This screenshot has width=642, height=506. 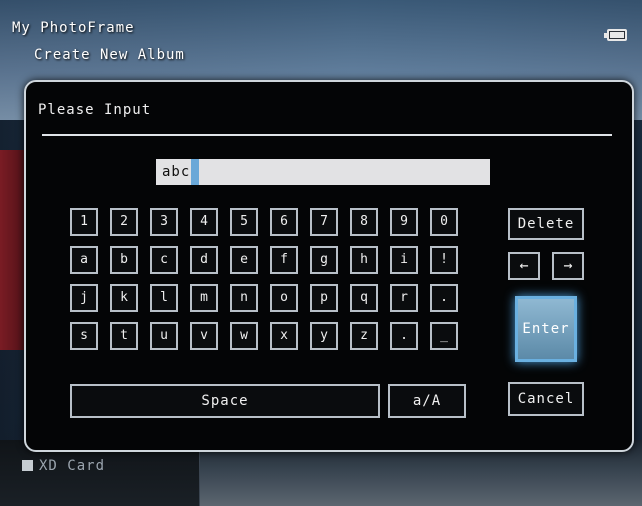 What do you see at coordinates (327, 135) in the screenshot?
I see `dialog-divider` at bounding box center [327, 135].